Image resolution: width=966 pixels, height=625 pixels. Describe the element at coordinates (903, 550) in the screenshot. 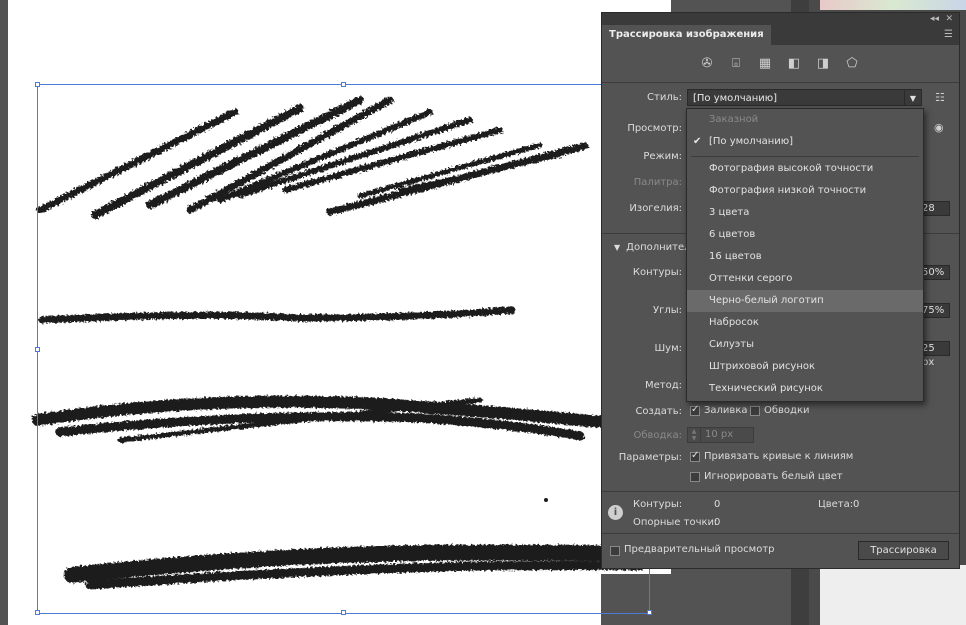

I see `trace-button: Трассировка` at that location.